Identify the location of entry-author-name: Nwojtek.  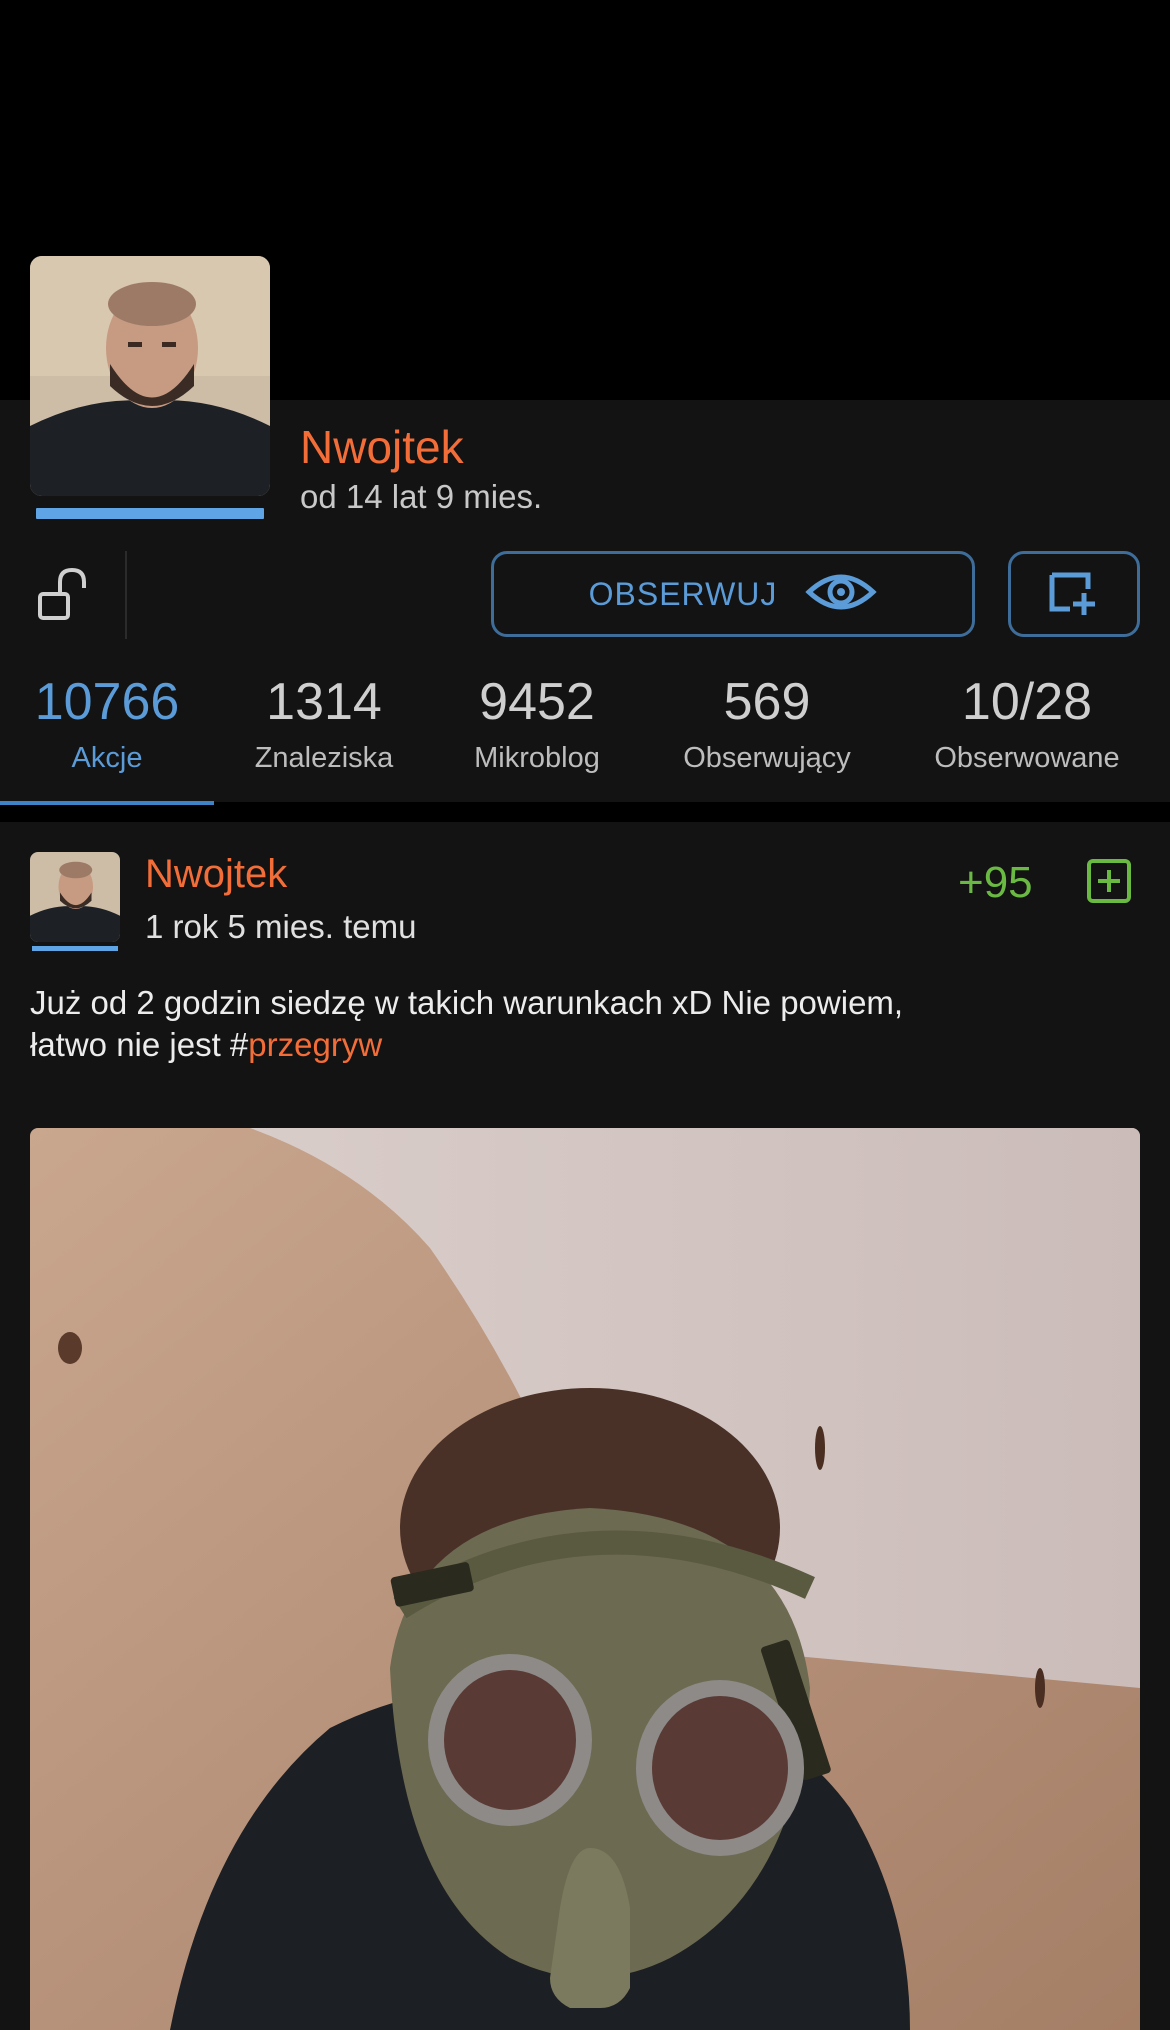
(216, 874).